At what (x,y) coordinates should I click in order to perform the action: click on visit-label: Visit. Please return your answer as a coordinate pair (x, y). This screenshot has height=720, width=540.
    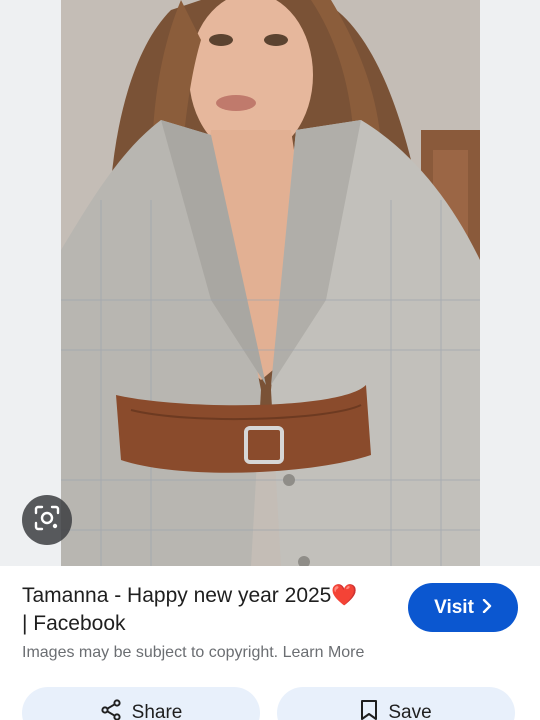
    Looking at the image, I should click on (454, 607).